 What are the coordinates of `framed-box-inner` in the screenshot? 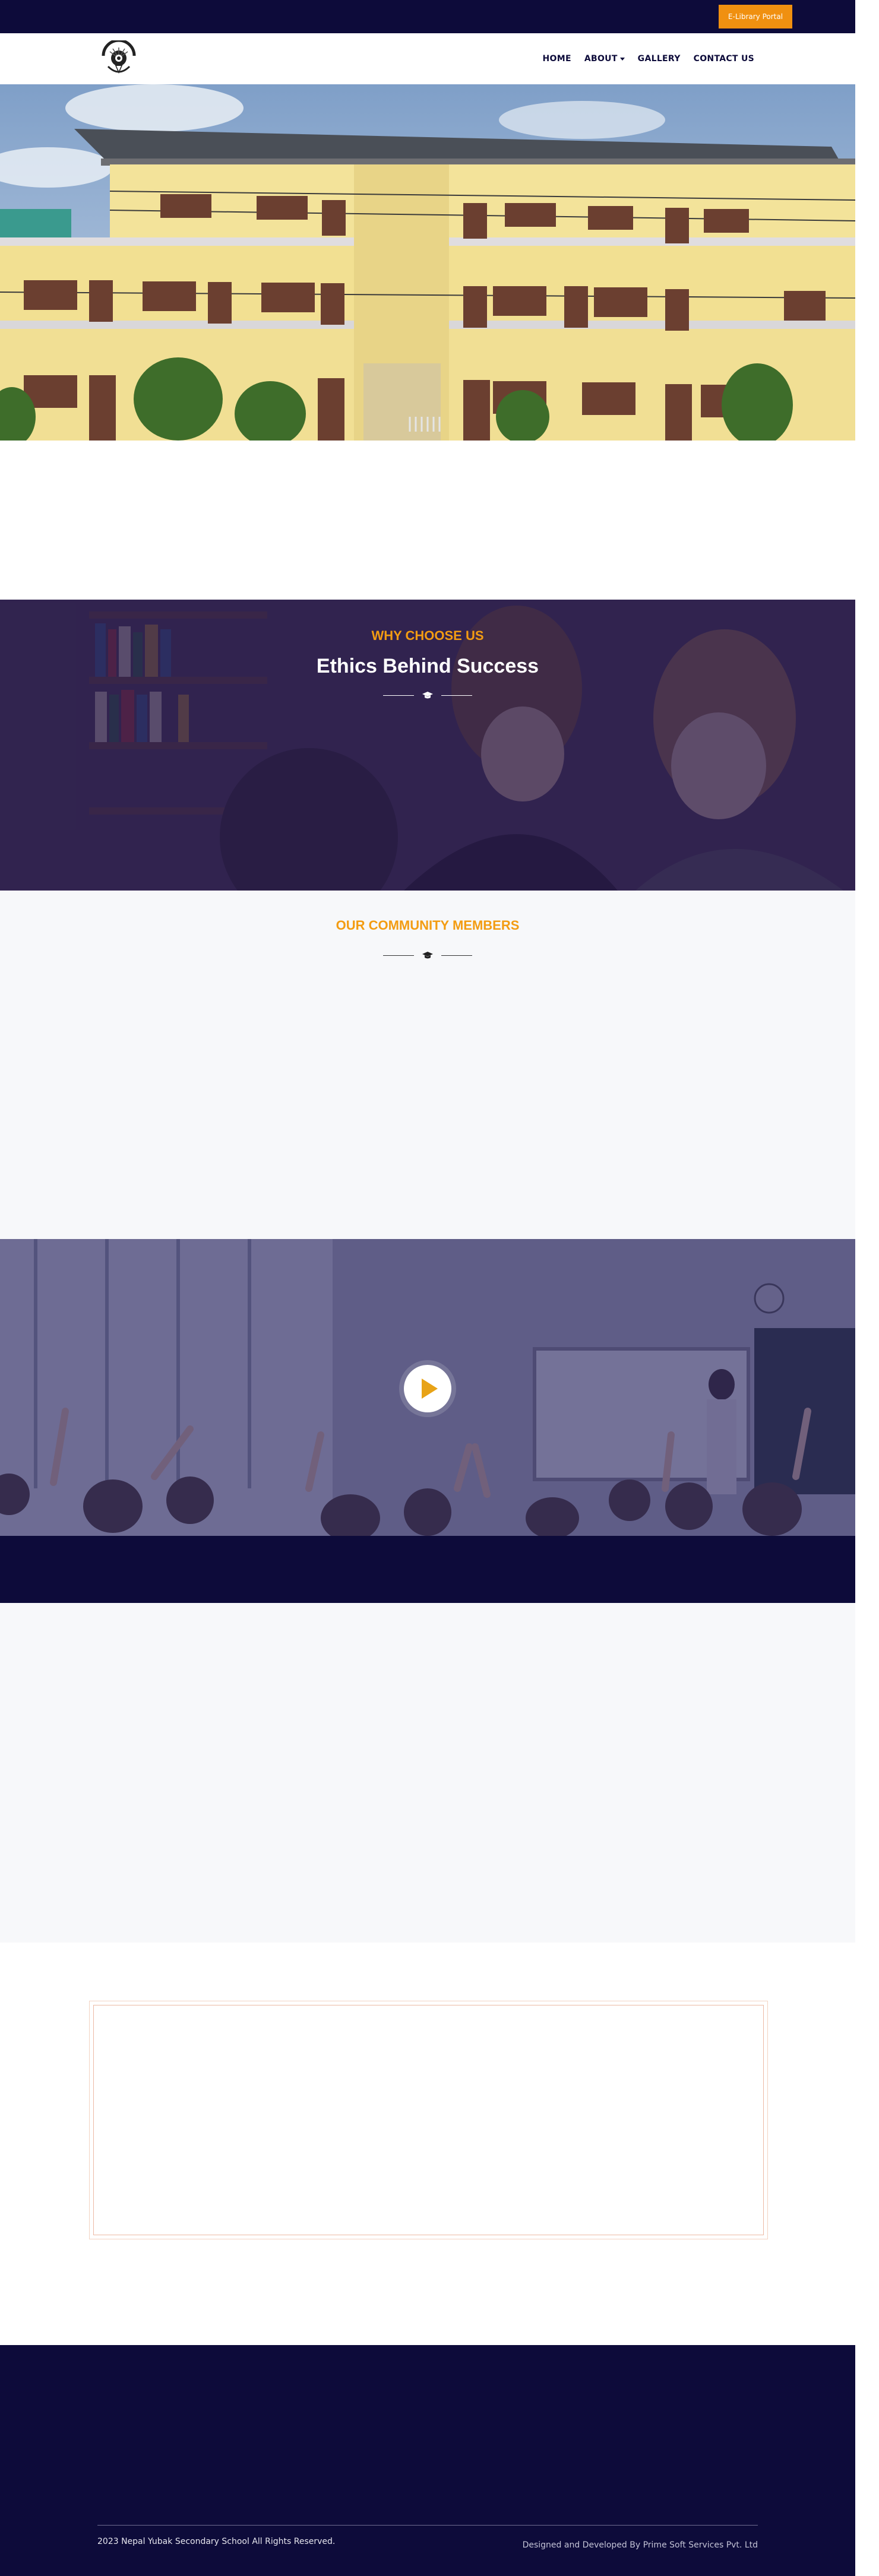 It's located at (429, 2120).